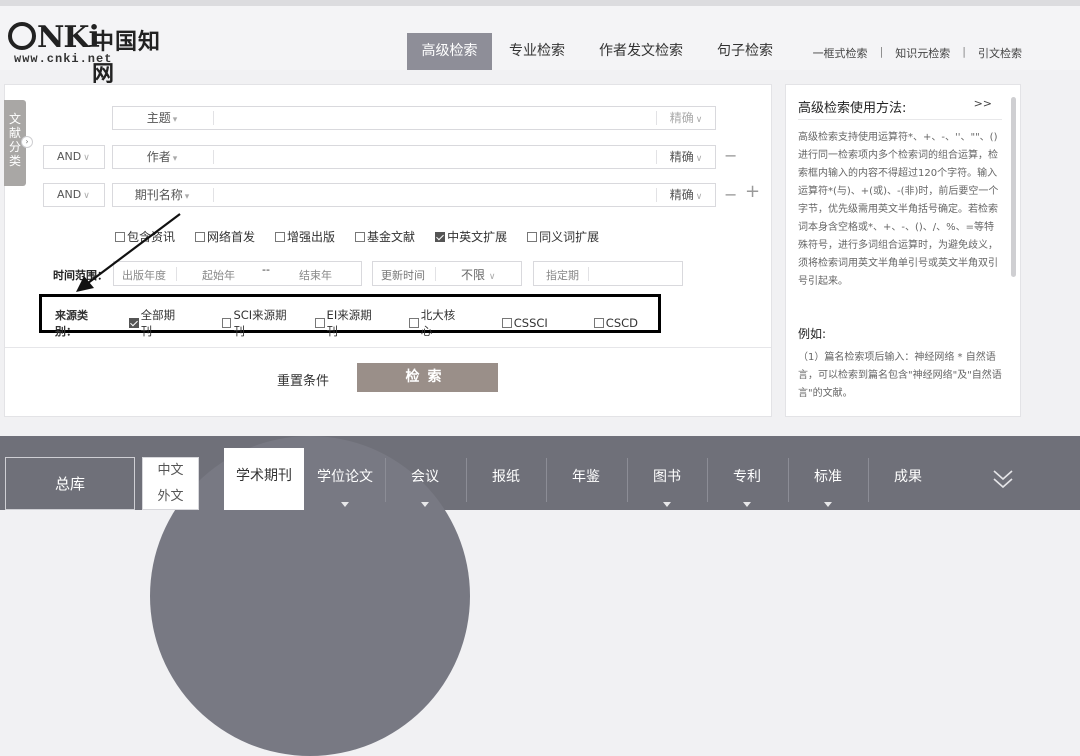 This screenshot has width=1080, height=756. What do you see at coordinates (1000, 53) in the screenshot?
I see `link-citation-search: 引文检索` at bounding box center [1000, 53].